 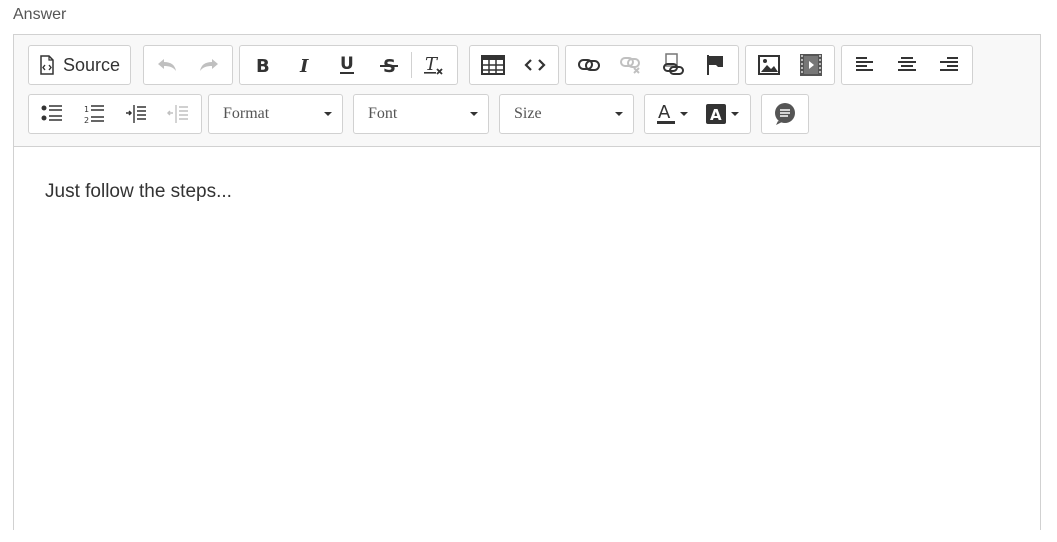 I want to click on redo-button, so click(x=209, y=65).